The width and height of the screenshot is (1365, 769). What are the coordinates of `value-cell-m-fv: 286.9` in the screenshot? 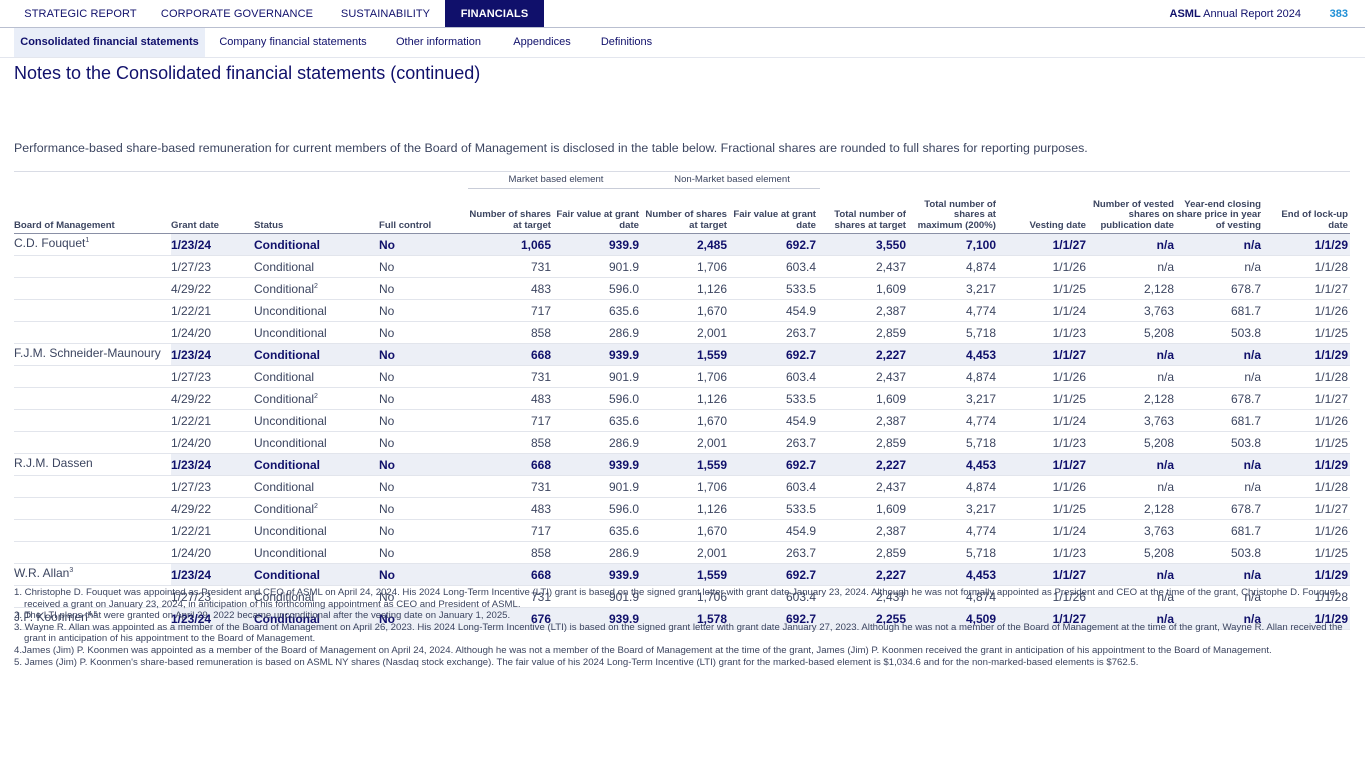 It's located at (597, 332).